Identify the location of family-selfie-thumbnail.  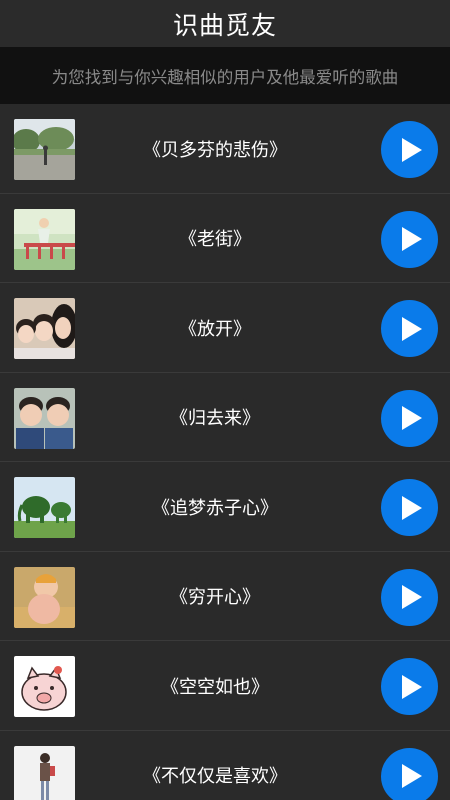
(44, 328).